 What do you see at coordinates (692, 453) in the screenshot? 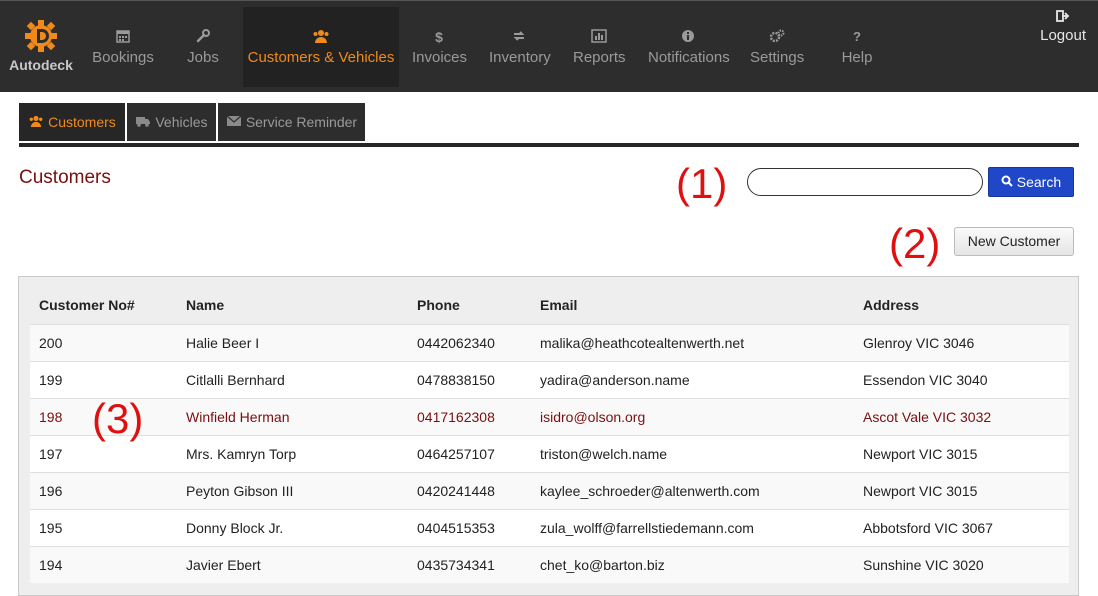
I see `cell-email: triston@welch.name` at bounding box center [692, 453].